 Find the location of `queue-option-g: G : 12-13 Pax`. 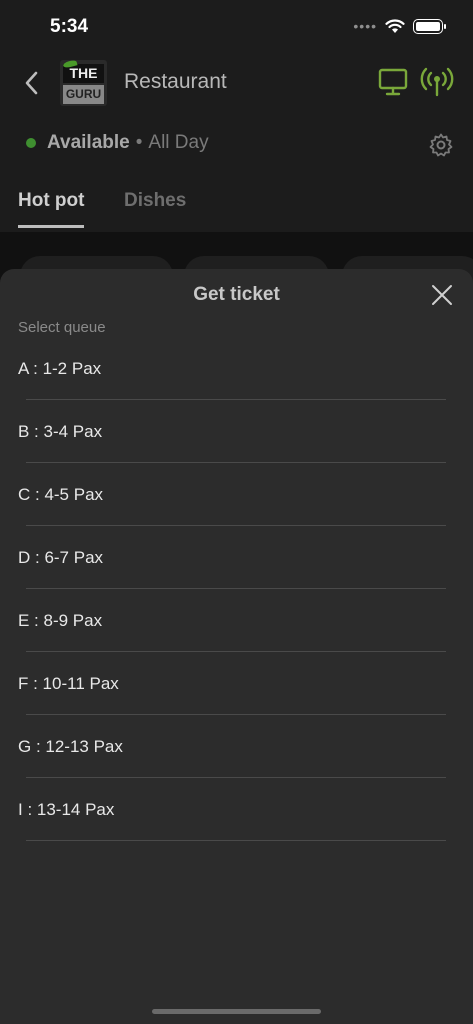

queue-option-g: G : 12-13 Pax is located at coordinates (236, 746).